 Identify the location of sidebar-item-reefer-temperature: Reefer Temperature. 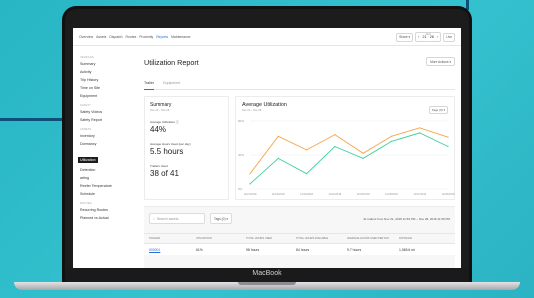
(106, 186).